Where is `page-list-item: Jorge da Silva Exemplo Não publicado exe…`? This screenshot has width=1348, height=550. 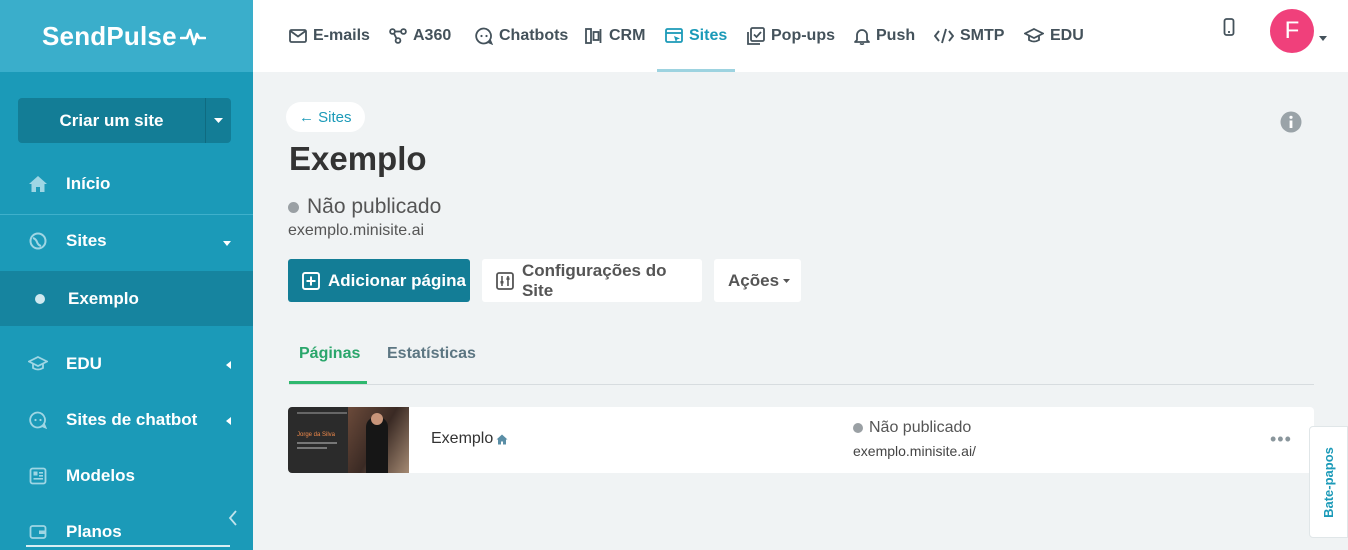 page-list-item: Jorge da Silva Exemplo Não publicado exe… is located at coordinates (801, 440).